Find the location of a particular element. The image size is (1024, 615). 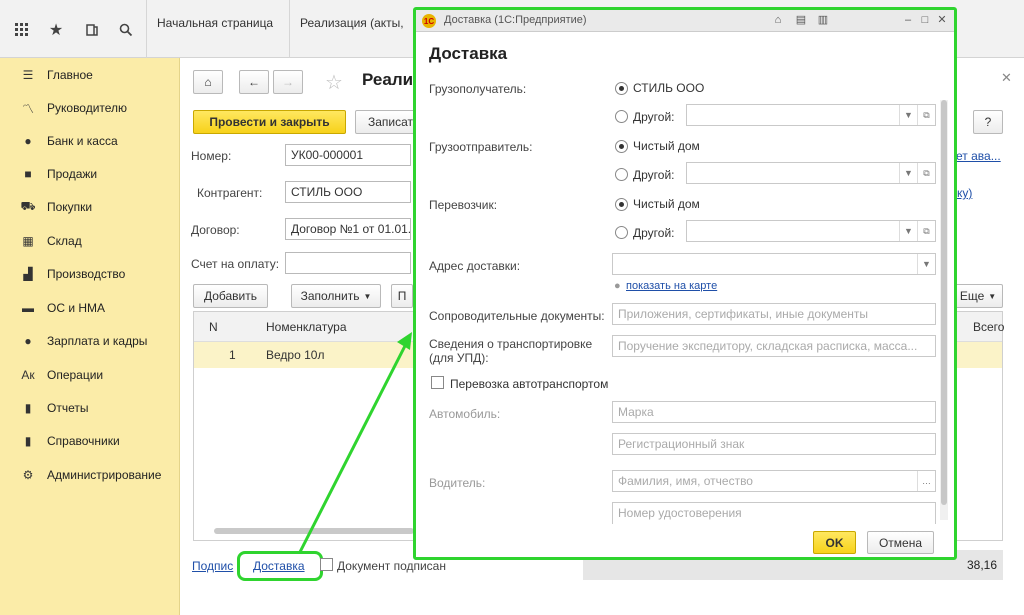

transport-label-2: (для УПД): is located at coordinates (459, 358).